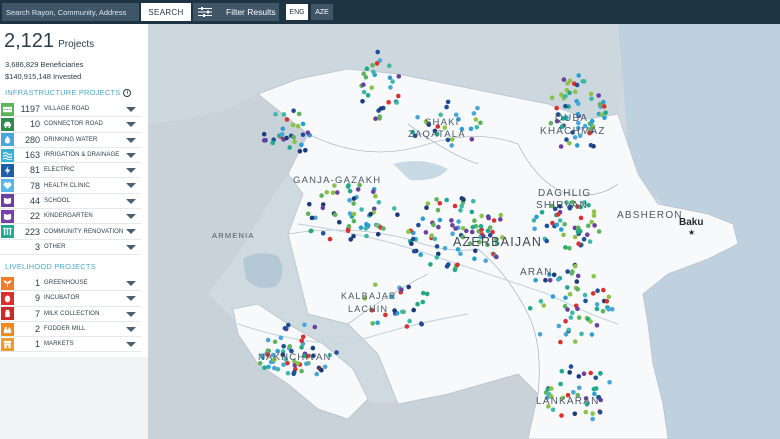 Image resolution: width=780 pixels, height=439 pixels. Describe the element at coordinates (70, 299) in the screenshot. I see `filter-row-incubator: 9 INCUBATOR` at that location.